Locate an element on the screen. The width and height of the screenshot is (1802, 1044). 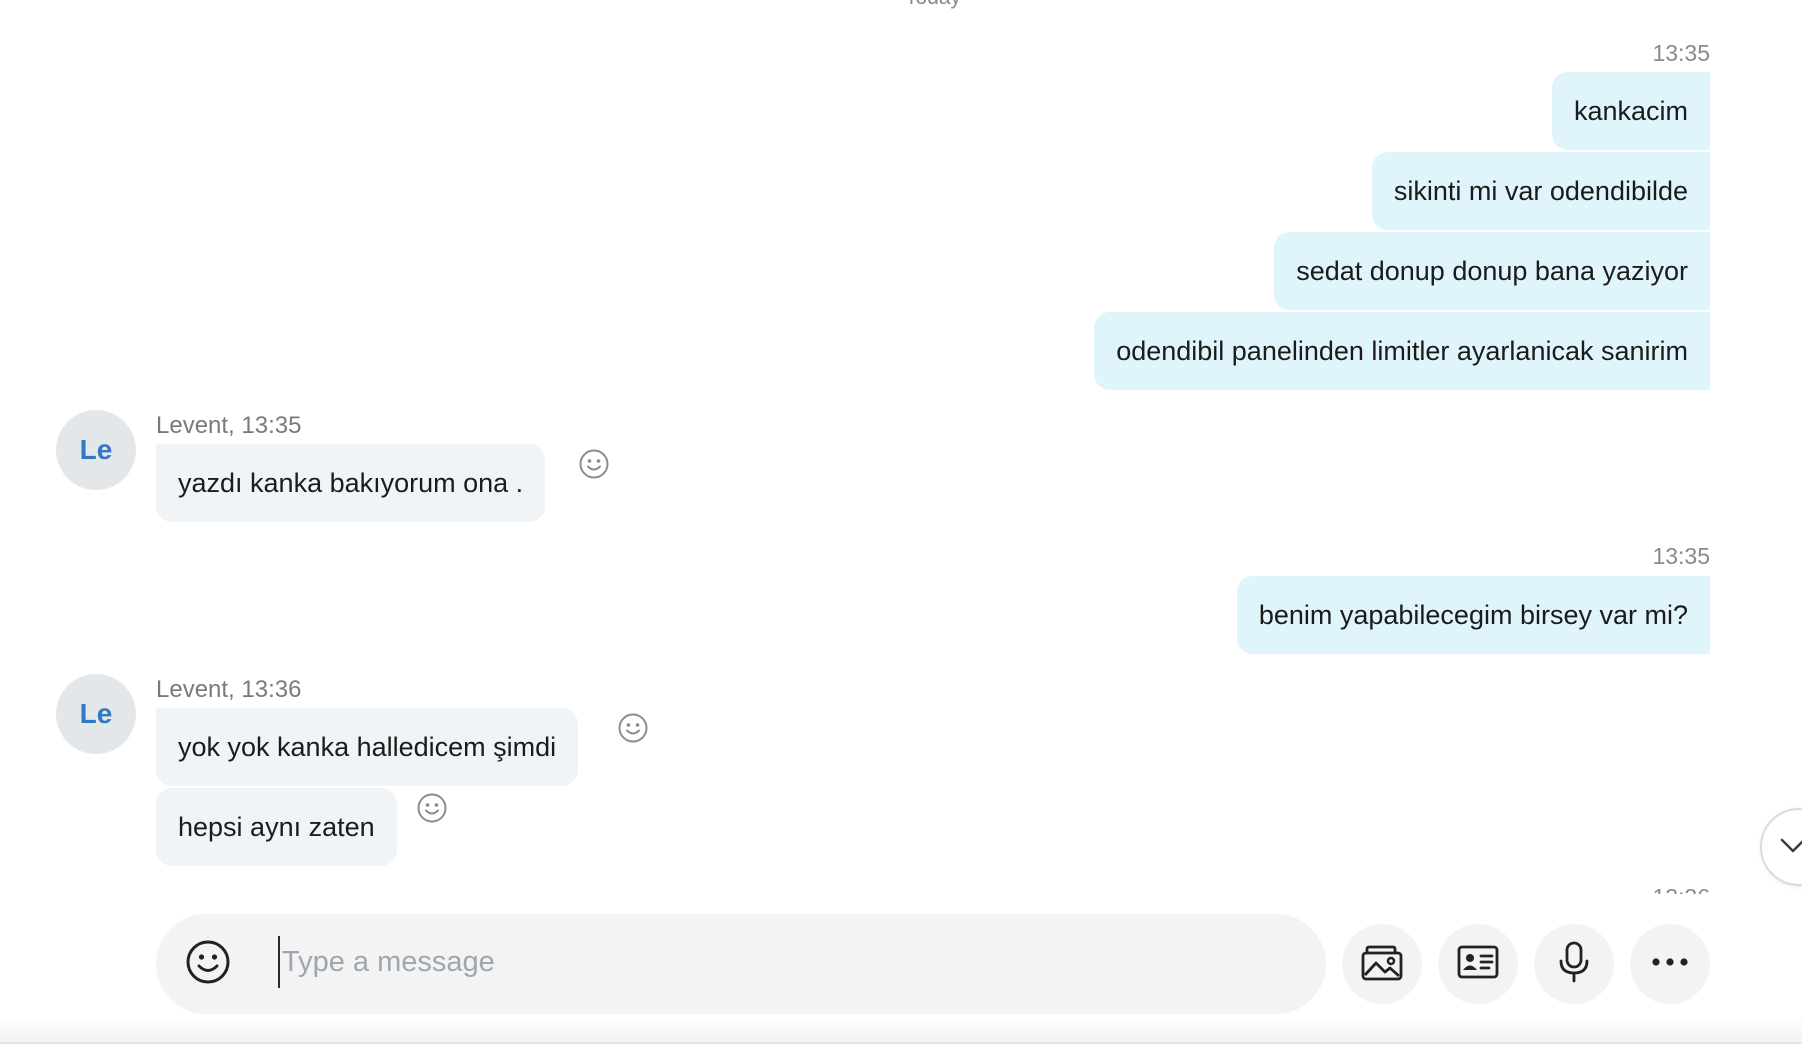
contact-card-icon is located at coordinates (1478, 964).